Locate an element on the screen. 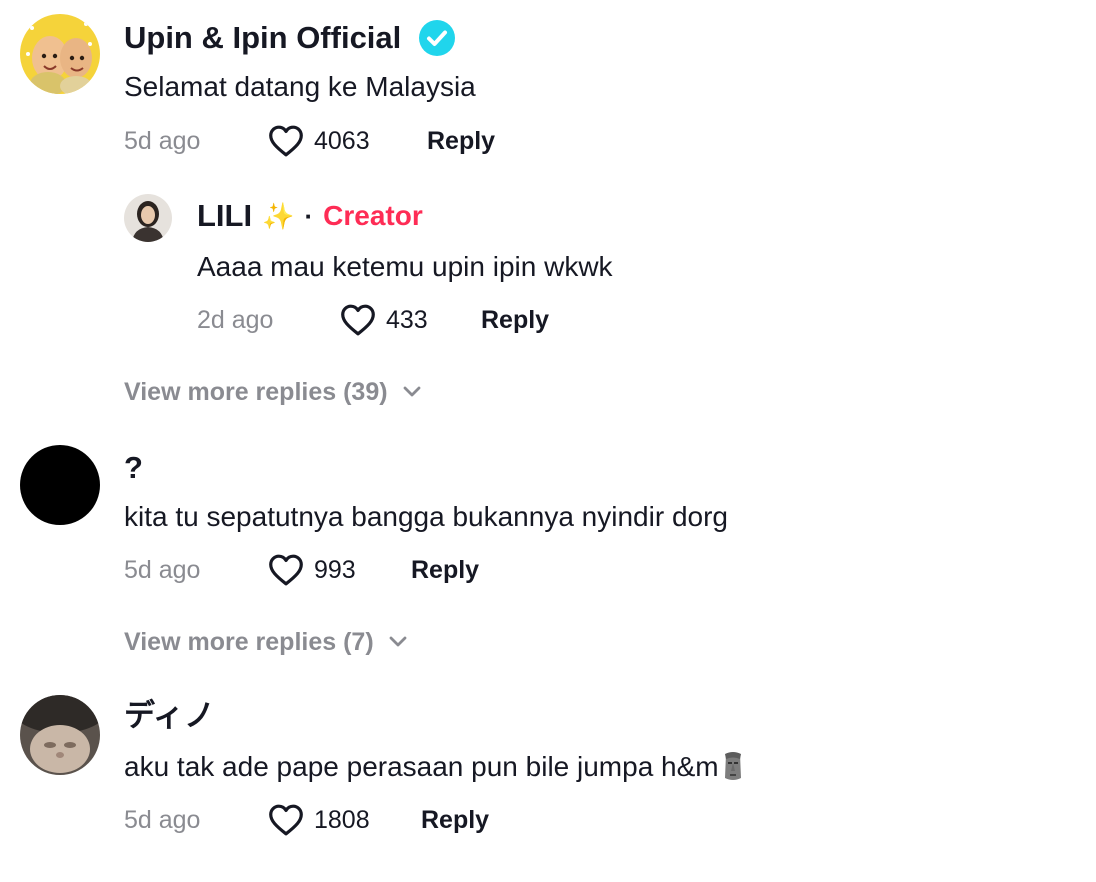 This screenshot has height=882, width=1096. like-button: 433 is located at coordinates (384, 320).